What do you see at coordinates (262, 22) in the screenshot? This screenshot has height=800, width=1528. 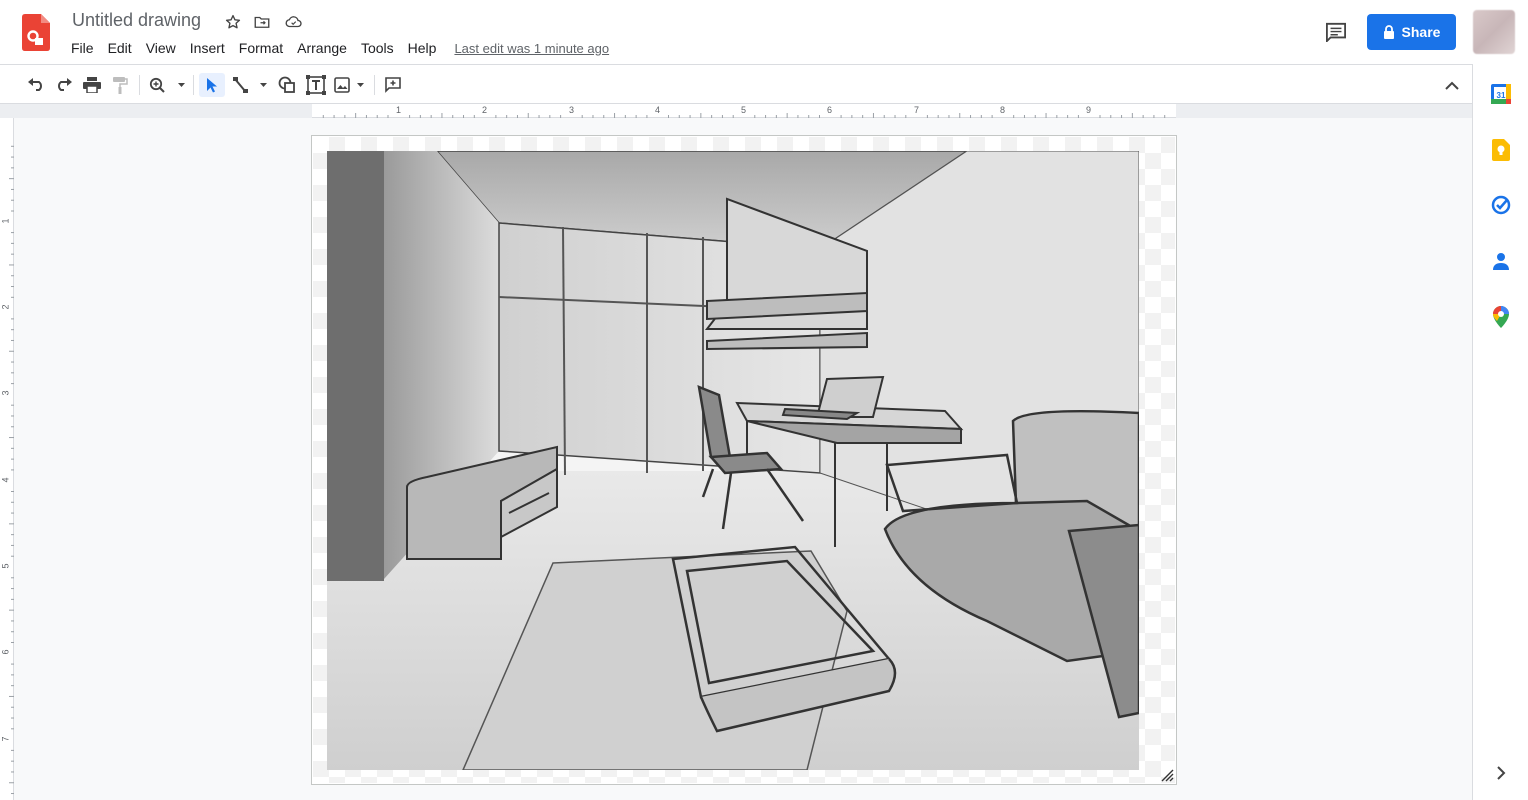 I see `move-folder-icon` at bounding box center [262, 22].